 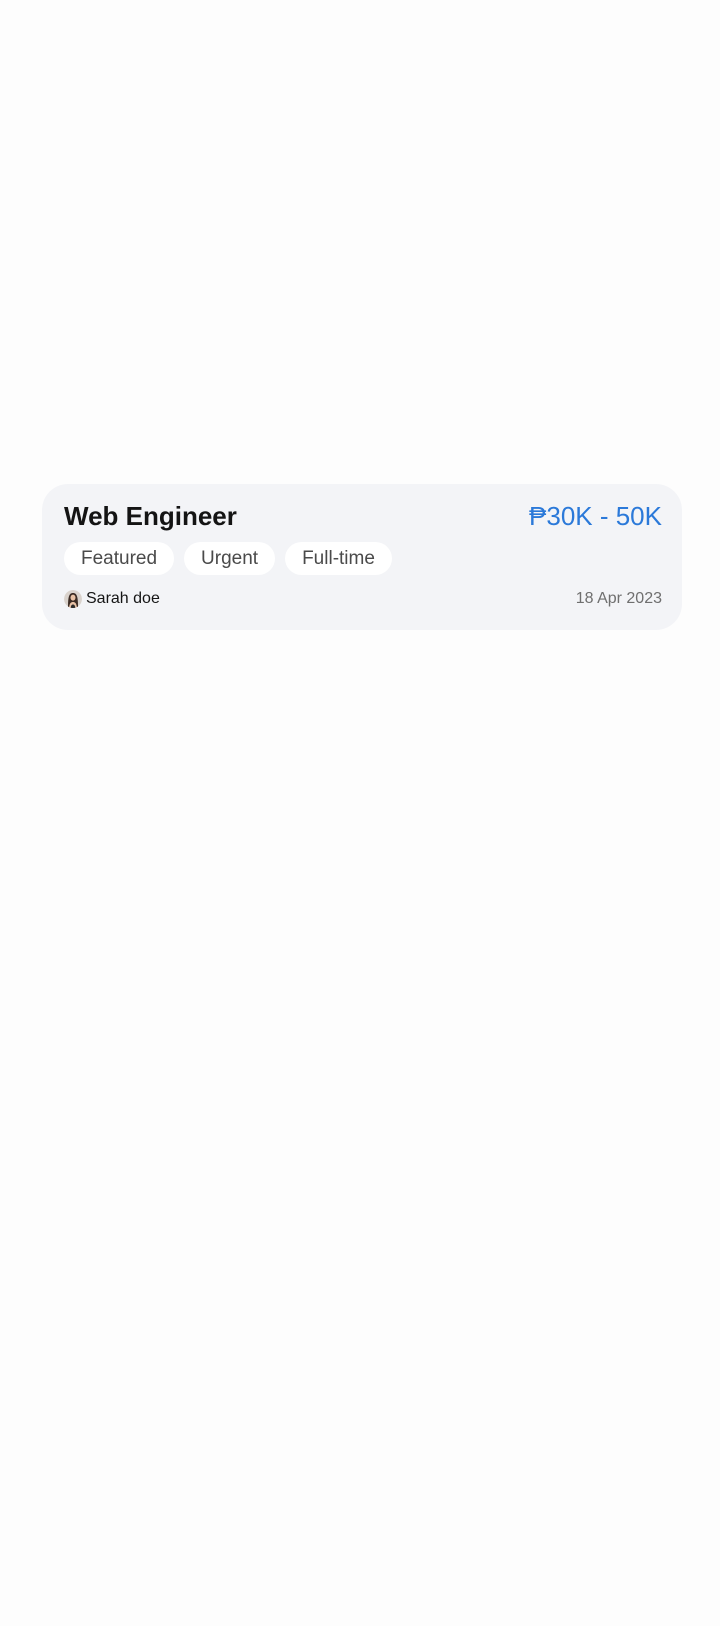 I want to click on posted-date: 18 Apr 2023, so click(x=618, y=598).